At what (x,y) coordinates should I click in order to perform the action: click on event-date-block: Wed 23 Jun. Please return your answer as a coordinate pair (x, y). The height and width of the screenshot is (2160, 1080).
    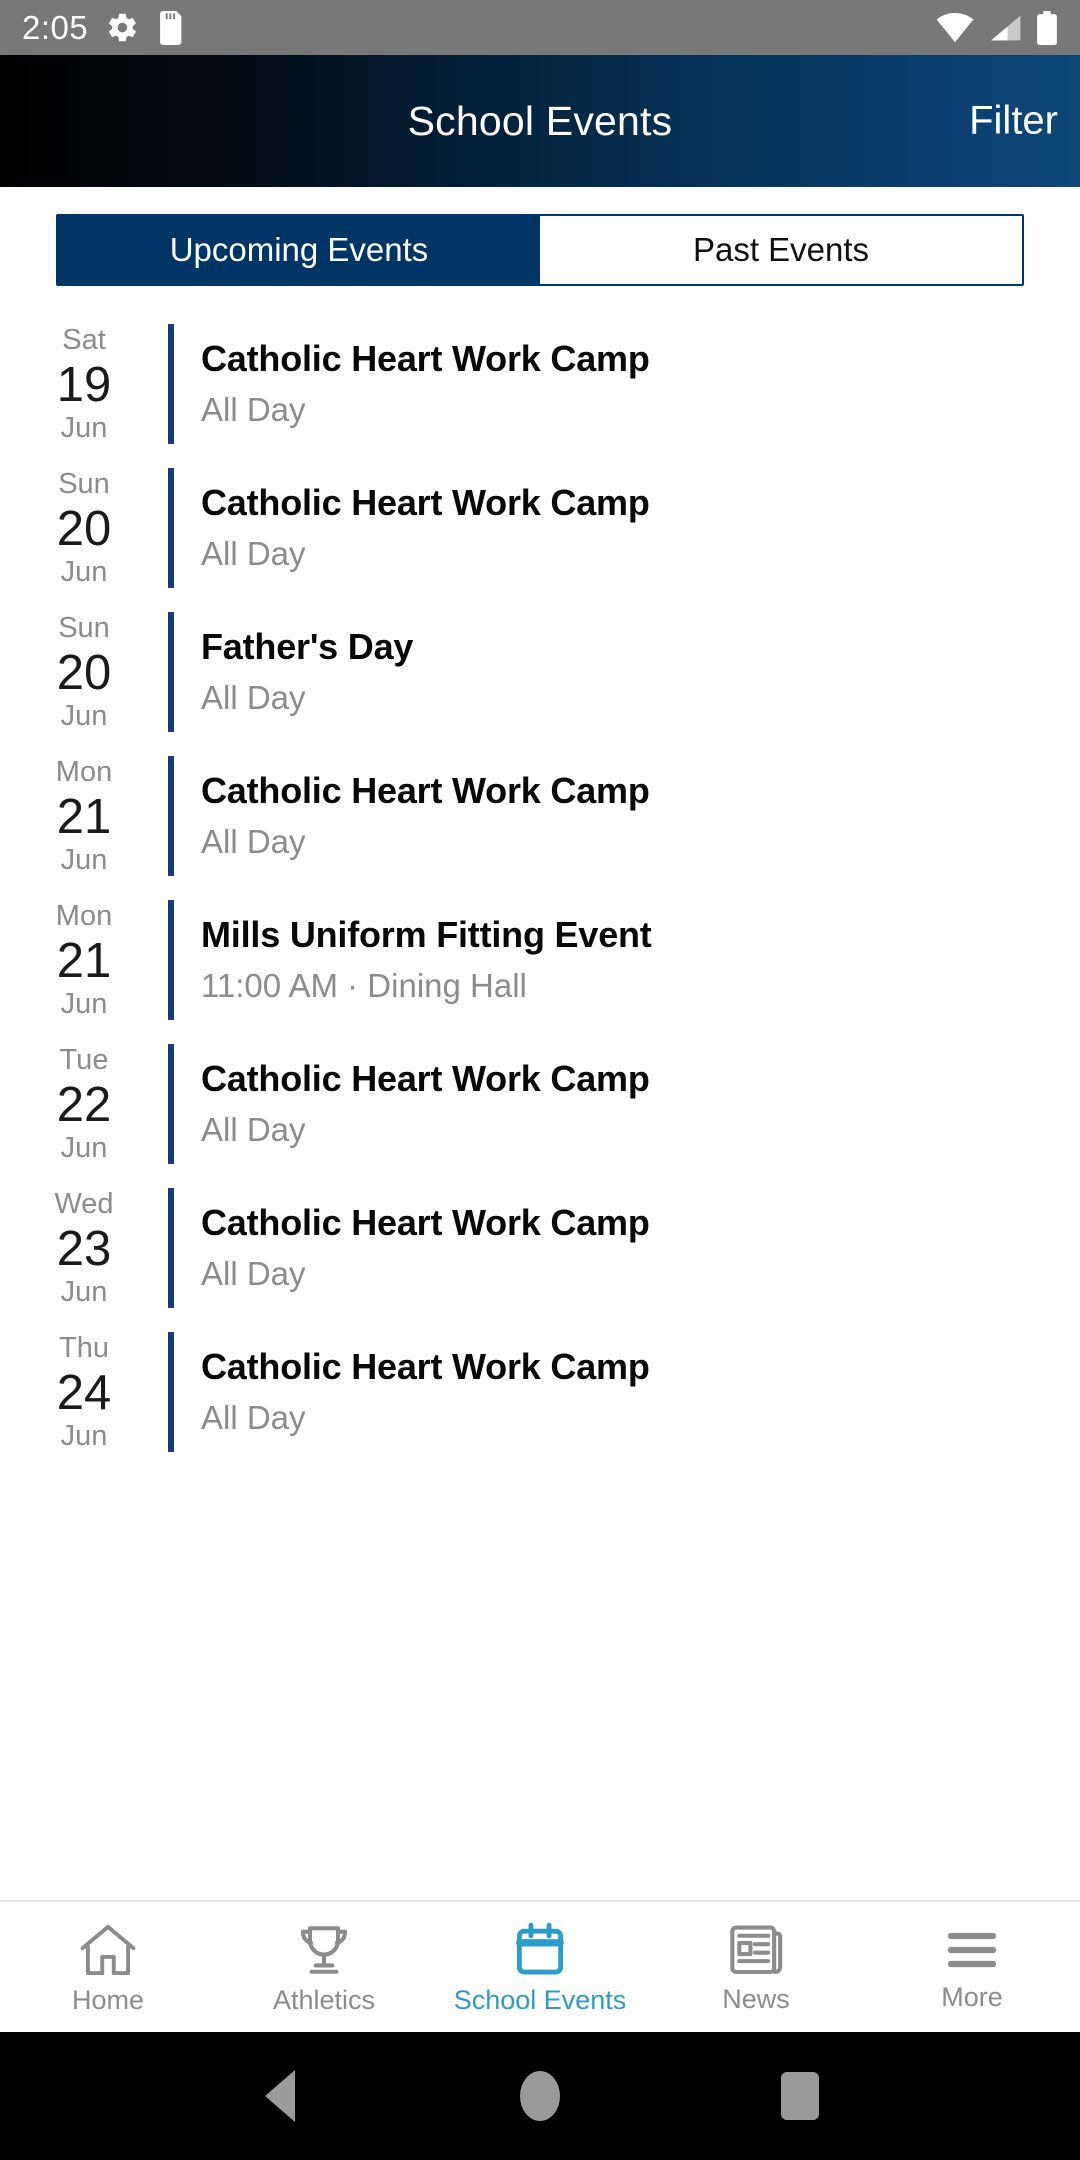
    Looking at the image, I should click on (84, 1248).